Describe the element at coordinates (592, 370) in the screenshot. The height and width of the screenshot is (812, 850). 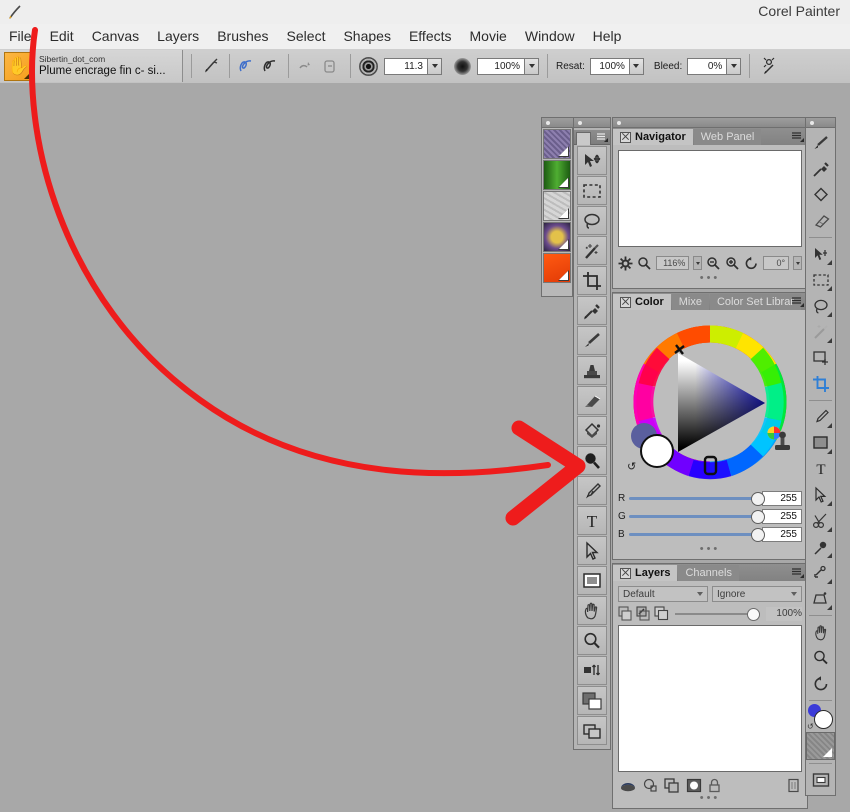
I see `rubber-stamp-tool` at that location.